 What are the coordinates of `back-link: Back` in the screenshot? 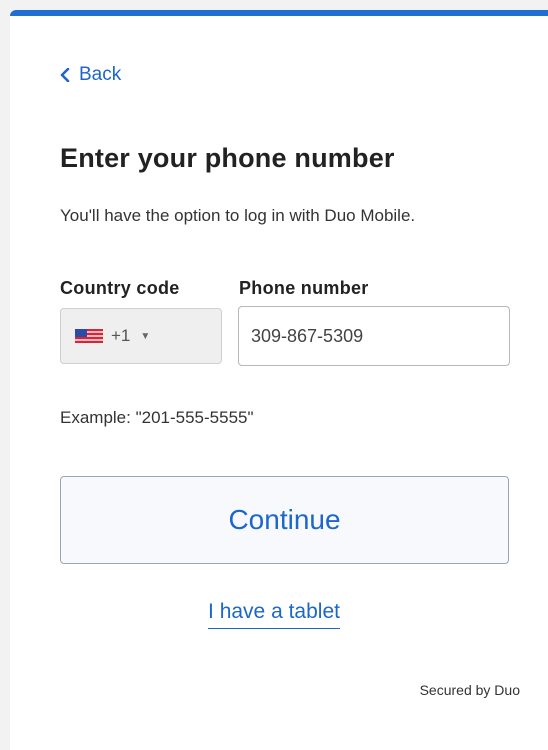 It's located at (90, 75).